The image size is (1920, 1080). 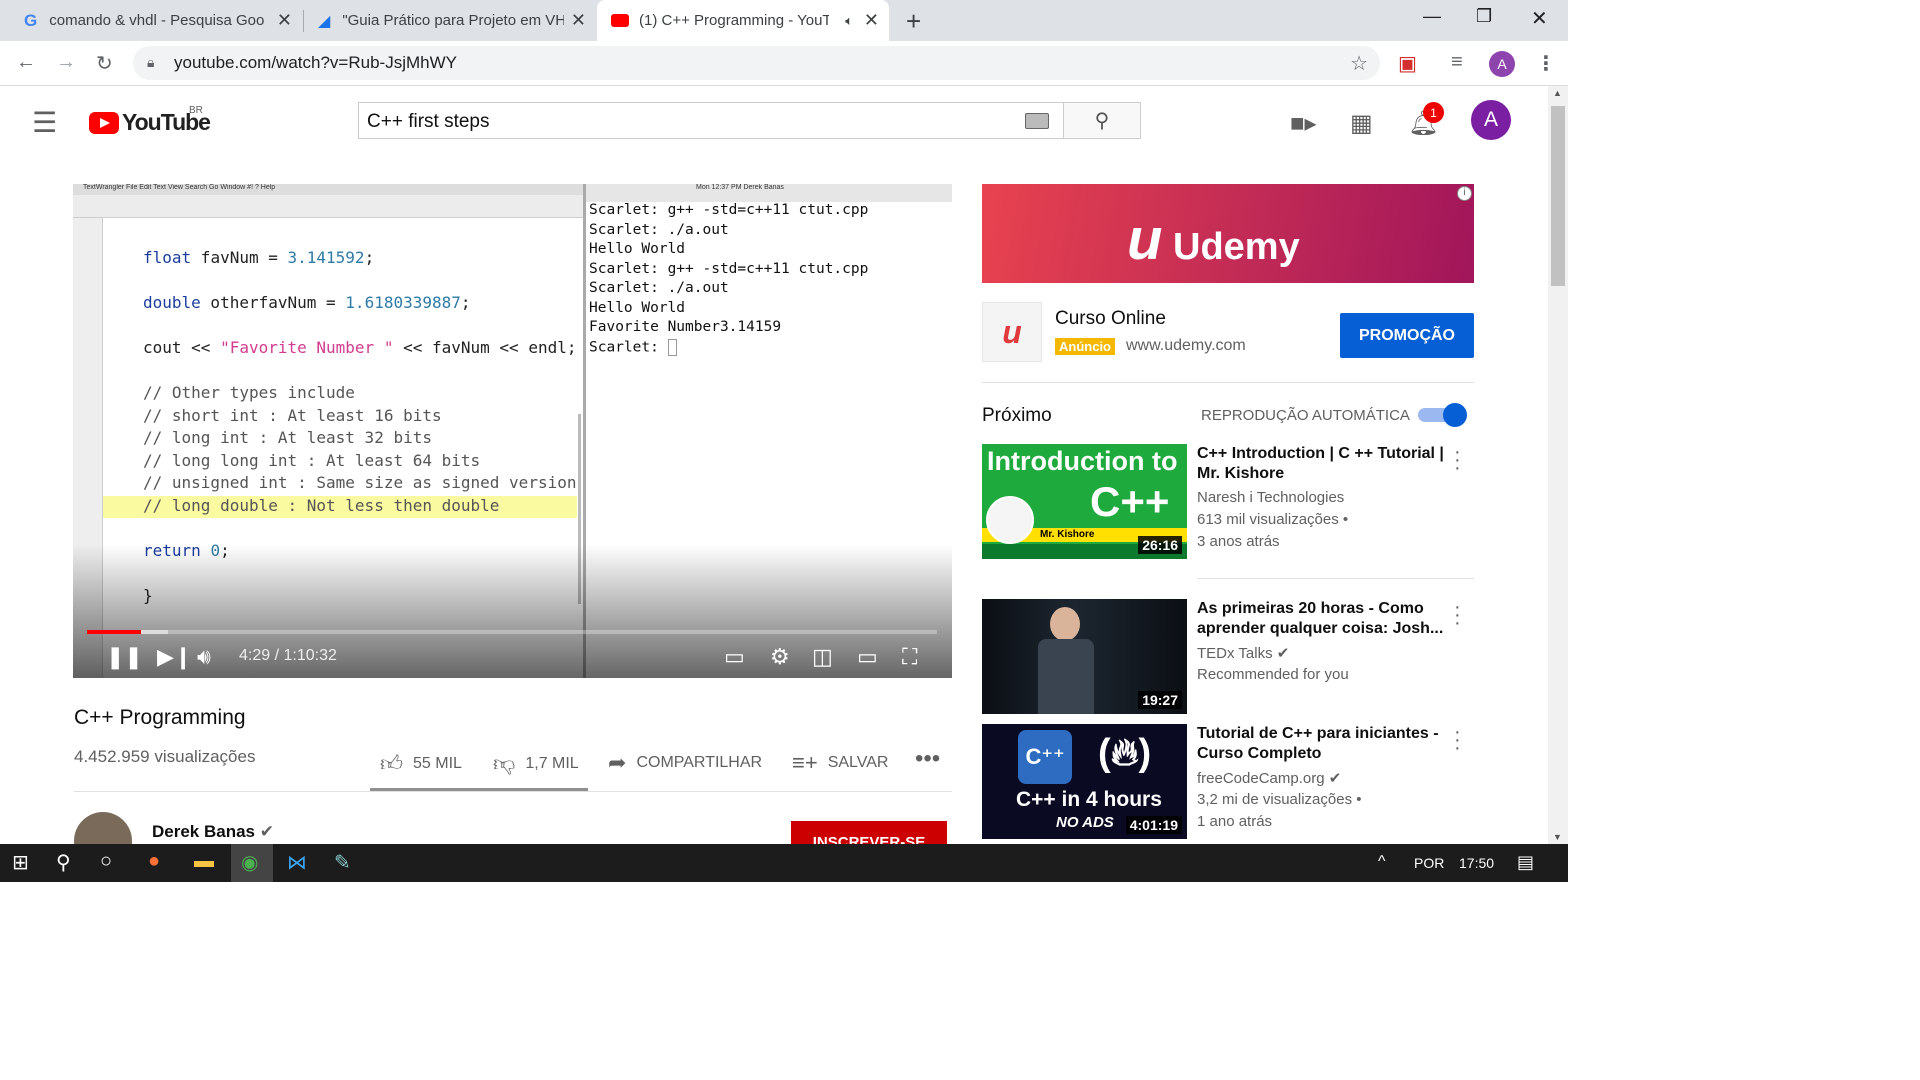 I want to click on terminal-line: Hello World, so click(x=637, y=307).